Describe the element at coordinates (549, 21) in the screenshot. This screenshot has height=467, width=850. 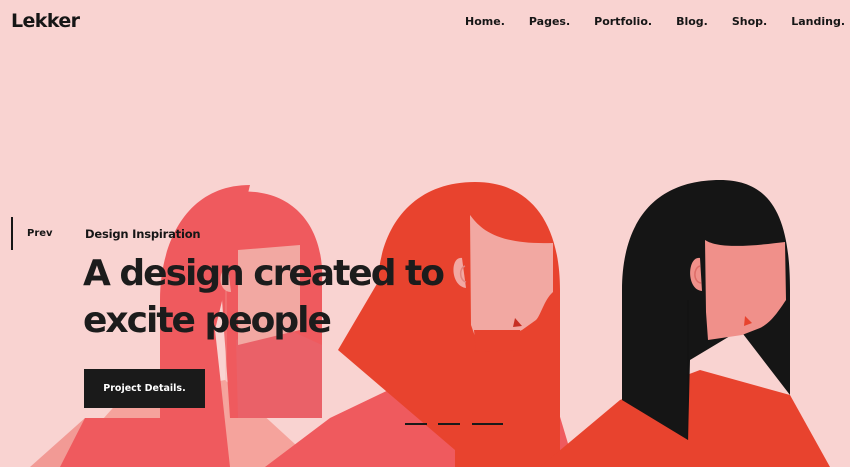
I see `nav-item-pages: Pages.` at that location.